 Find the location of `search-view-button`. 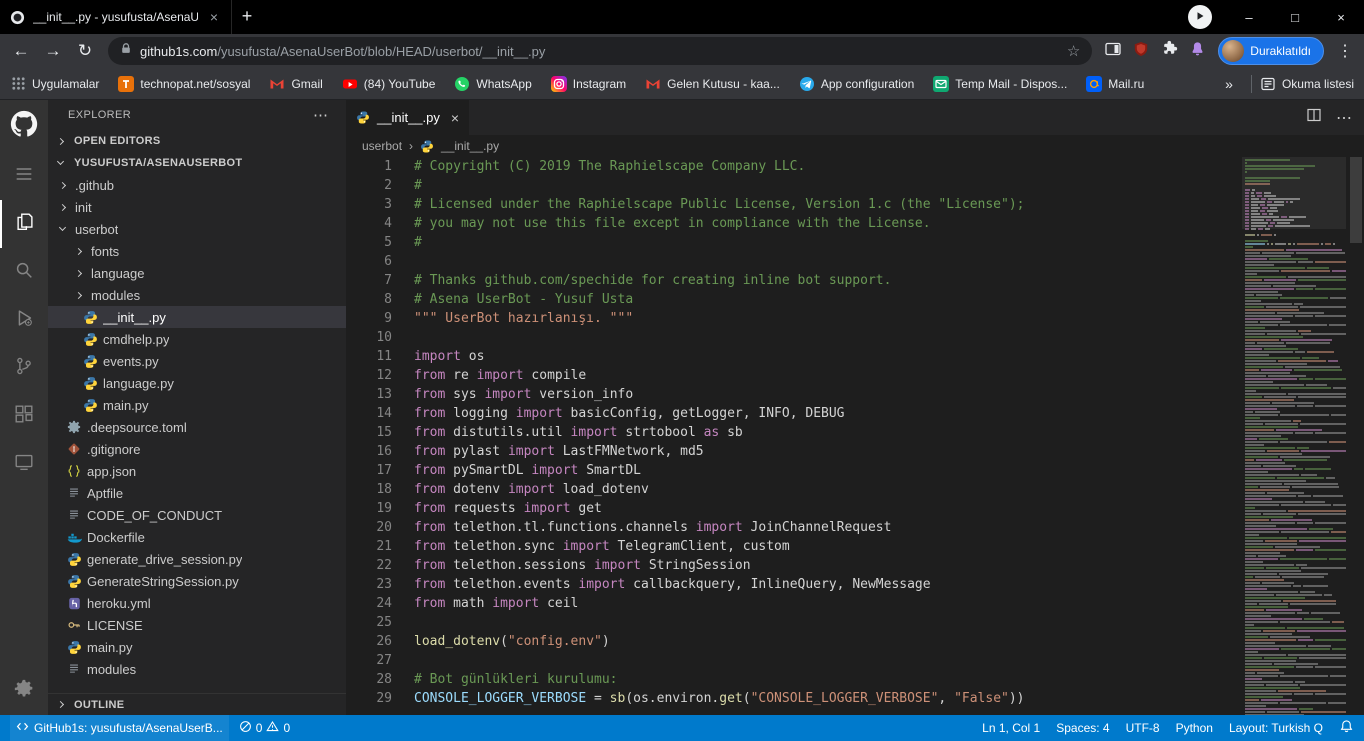

search-view-button is located at coordinates (24, 272).